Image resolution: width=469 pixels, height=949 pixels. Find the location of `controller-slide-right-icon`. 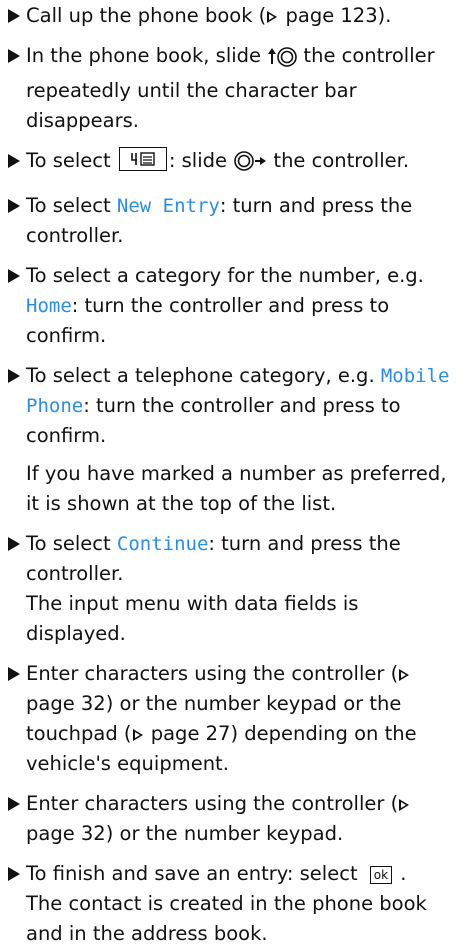

controller-slide-right-icon is located at coordinates (250, 165).